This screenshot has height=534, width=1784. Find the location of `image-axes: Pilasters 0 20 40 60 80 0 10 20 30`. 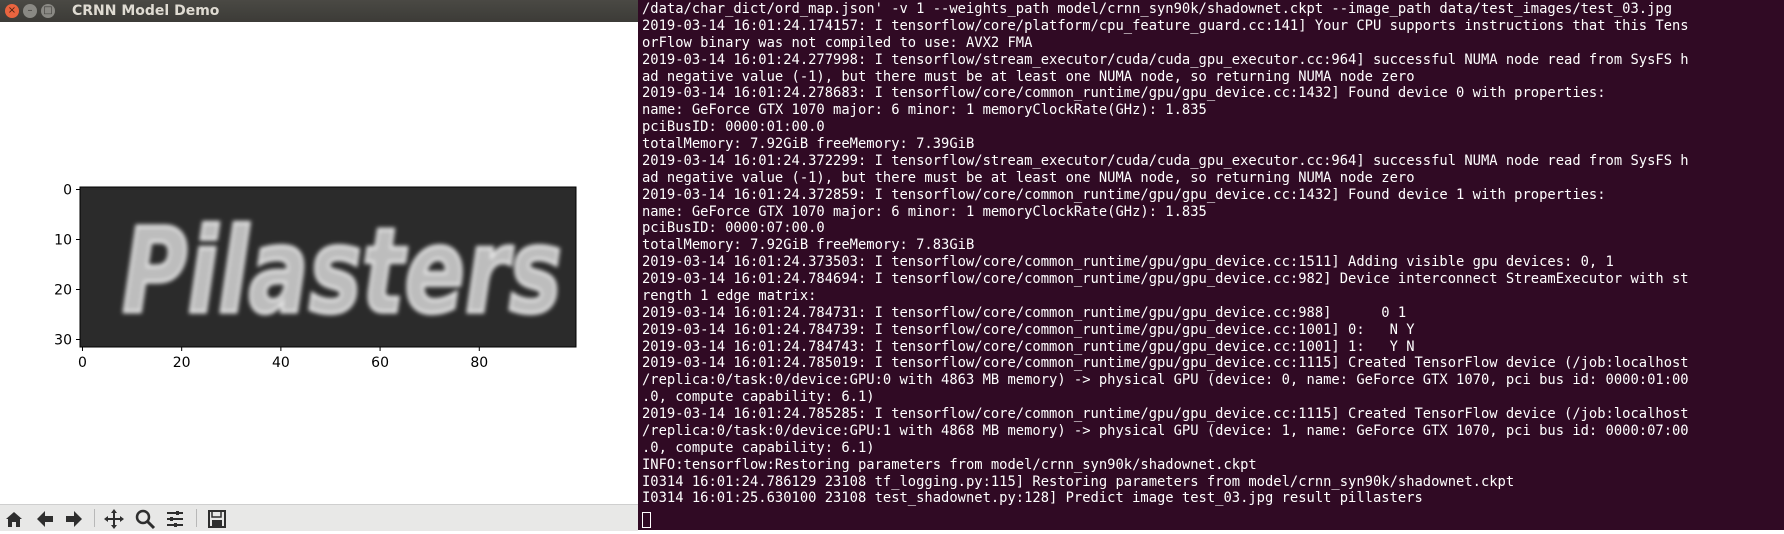

image-axes: Pilasters 0 20 40 60 80 0 10 20 30 is located at coordinates (315, 277).